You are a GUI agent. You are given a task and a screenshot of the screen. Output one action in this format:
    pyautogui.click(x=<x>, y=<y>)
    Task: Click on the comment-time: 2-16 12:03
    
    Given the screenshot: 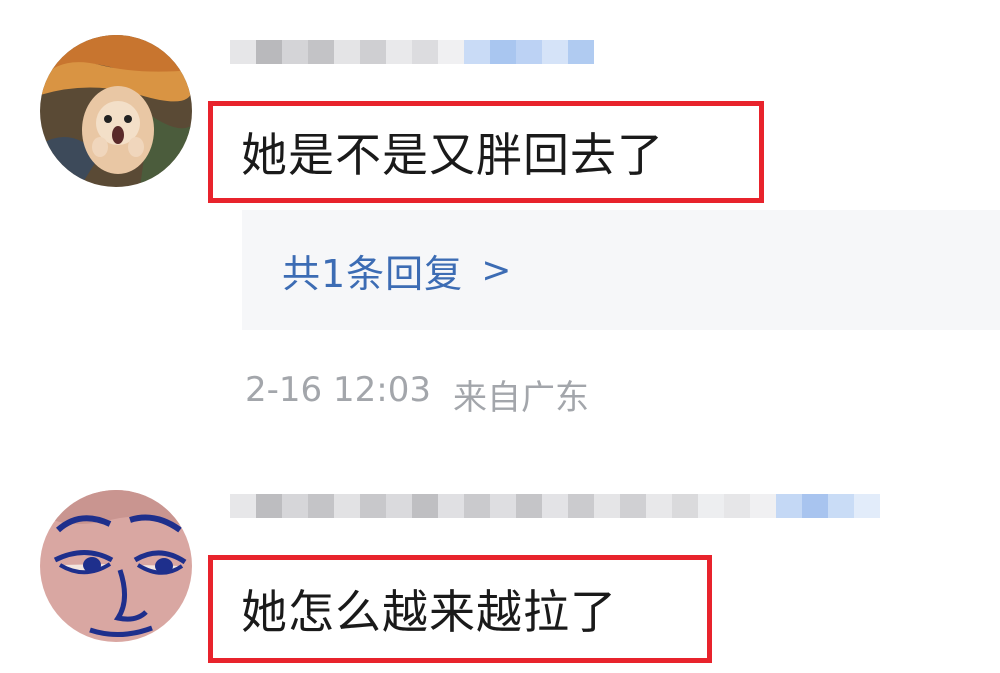 What is the action you would take?
    pyautogui.click(x=338, y=390)
    